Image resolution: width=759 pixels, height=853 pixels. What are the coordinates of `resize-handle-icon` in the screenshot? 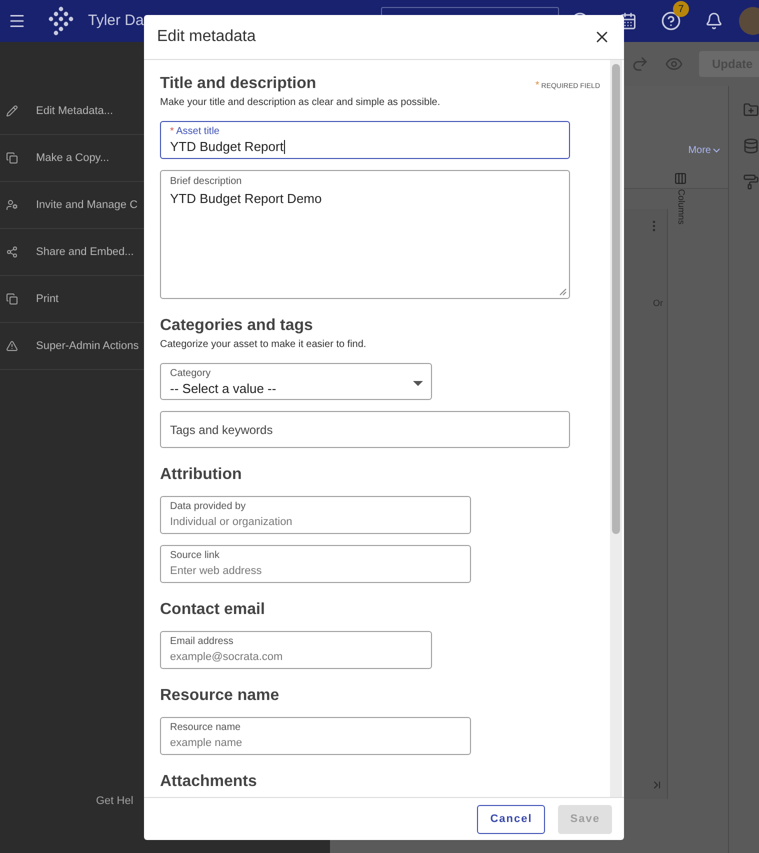 It's located at (563, 292).